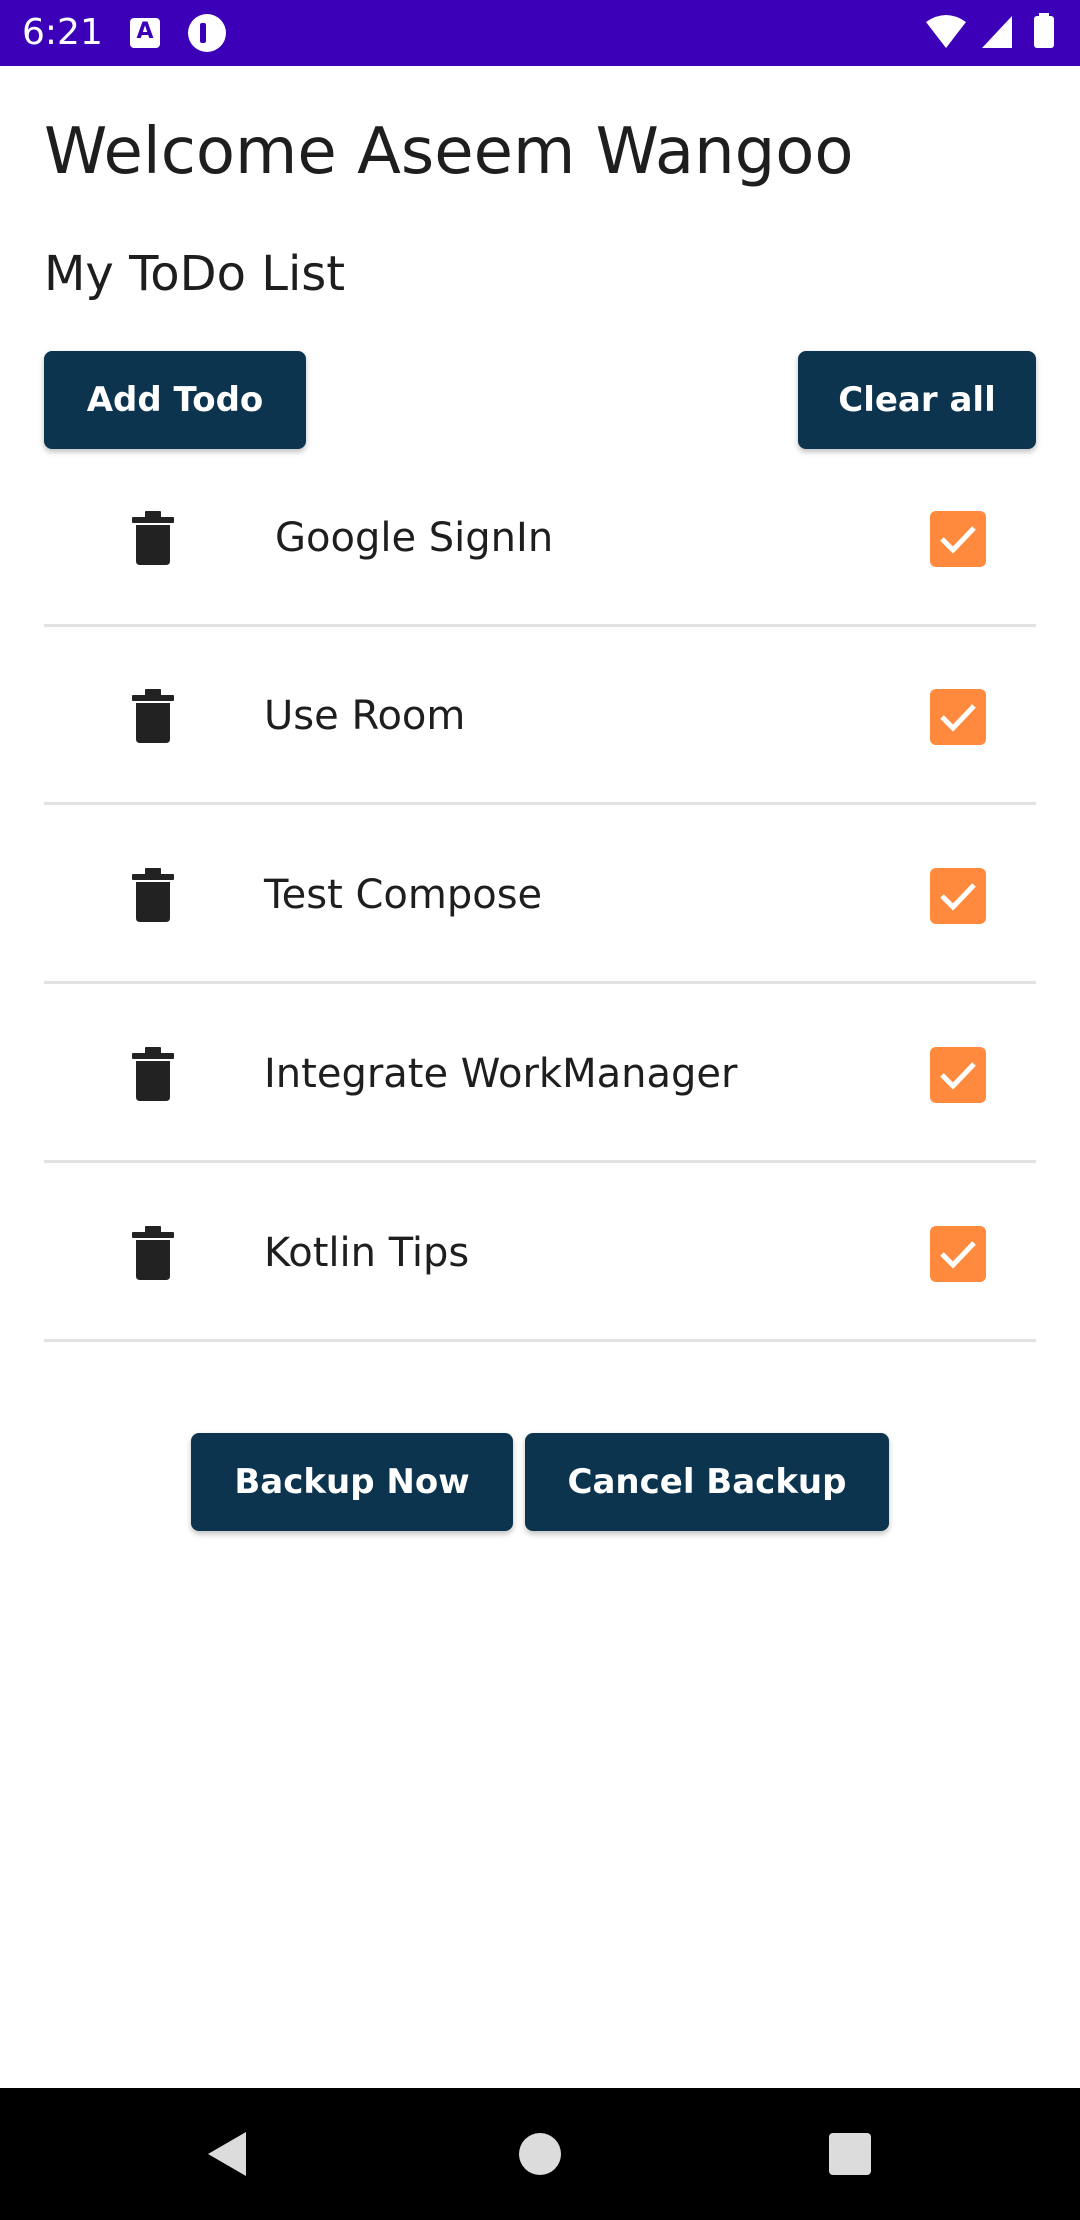 This screenshot has height=2220, width=1080. I want to click on home-icon, so click(540, 2154).